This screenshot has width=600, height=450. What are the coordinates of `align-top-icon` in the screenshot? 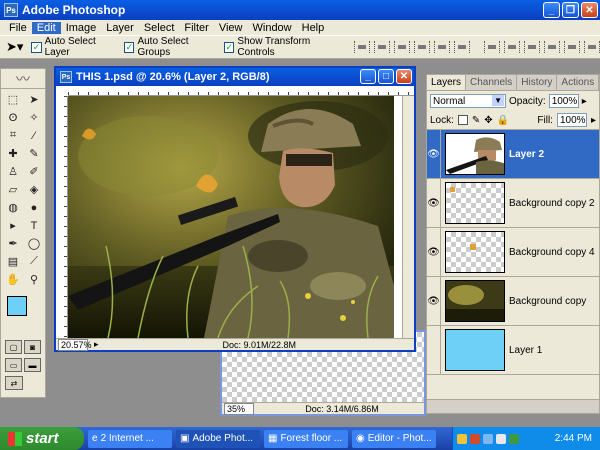 It's located at (362, 47).